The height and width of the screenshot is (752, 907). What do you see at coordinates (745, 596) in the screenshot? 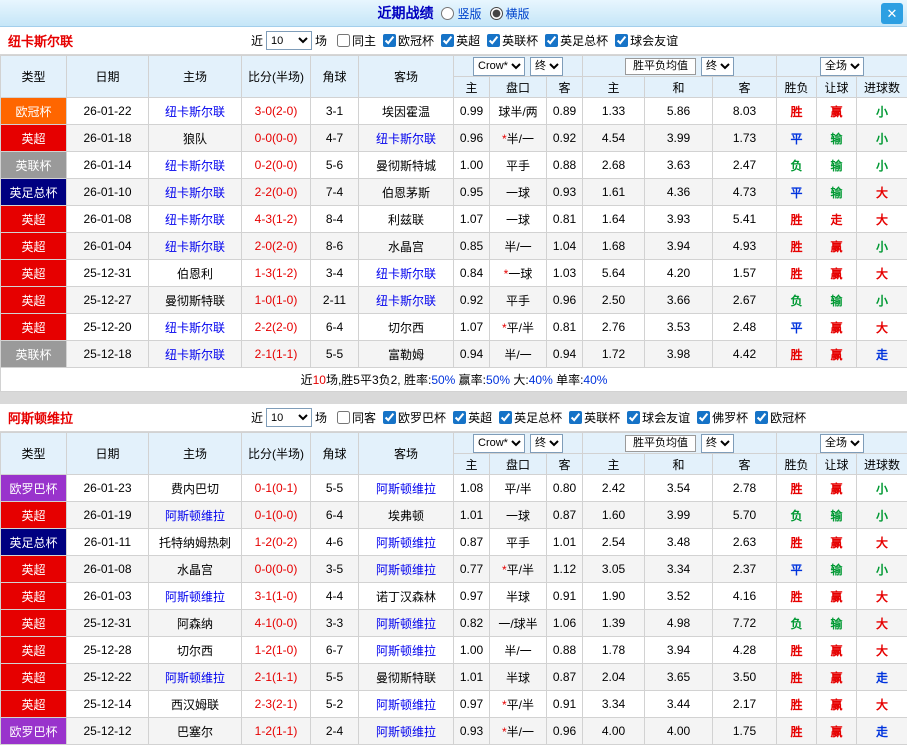
I see `avg-lose: 4.16` at bounding box center [745, 596].